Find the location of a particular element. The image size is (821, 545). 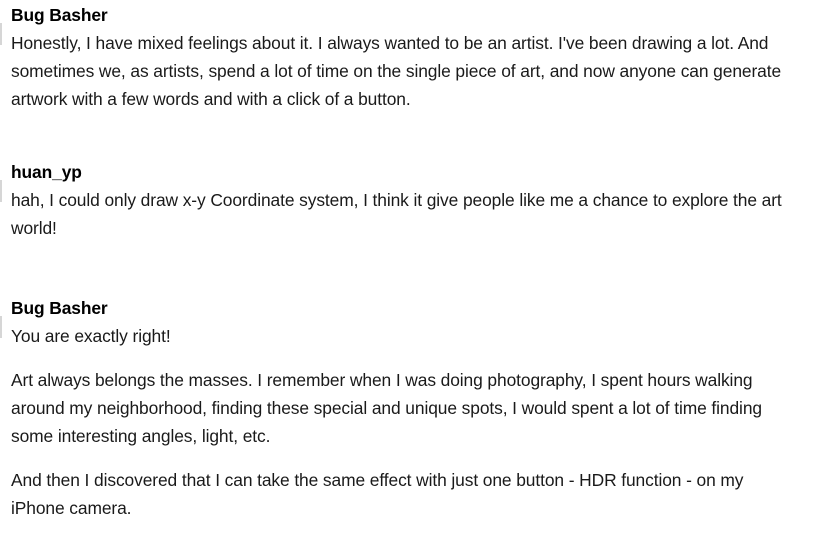

comment-author: huan_yp is located at coordinates (406, 172).